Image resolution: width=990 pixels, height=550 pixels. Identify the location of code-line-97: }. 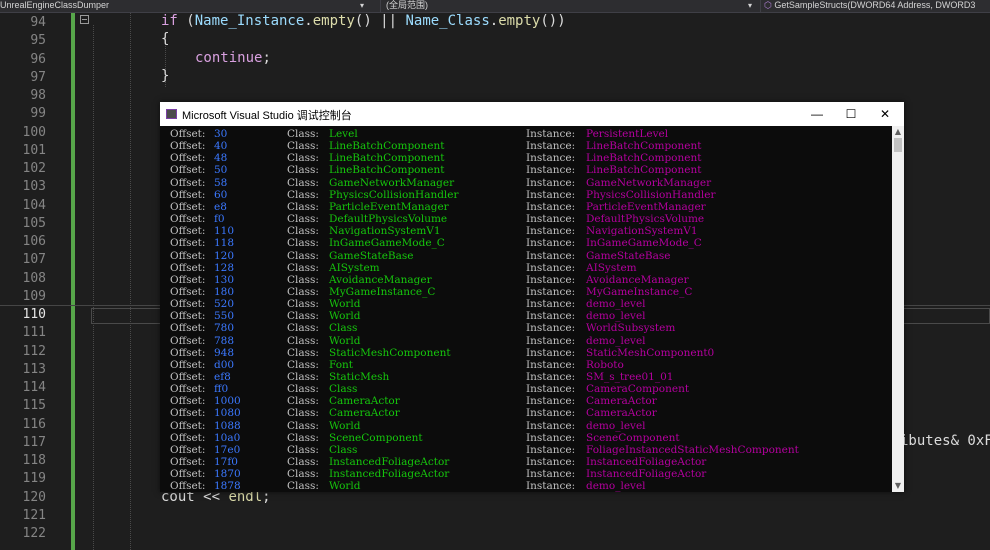
(165, 76).